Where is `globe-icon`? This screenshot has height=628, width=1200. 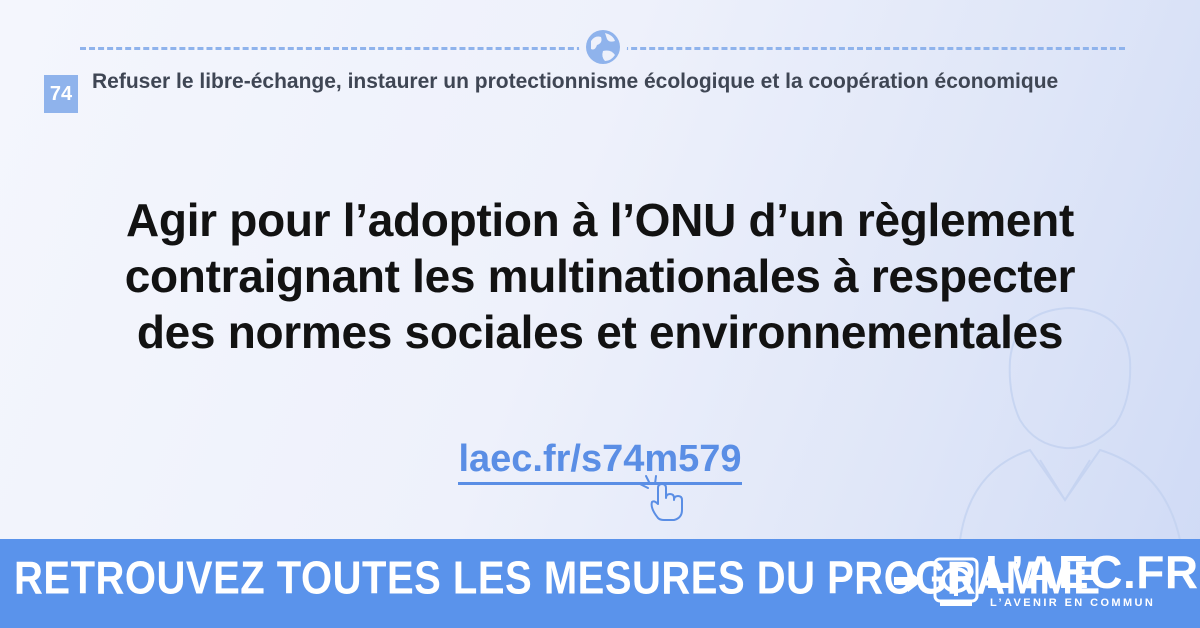 globe-icon is located at coordinates (603, 47).